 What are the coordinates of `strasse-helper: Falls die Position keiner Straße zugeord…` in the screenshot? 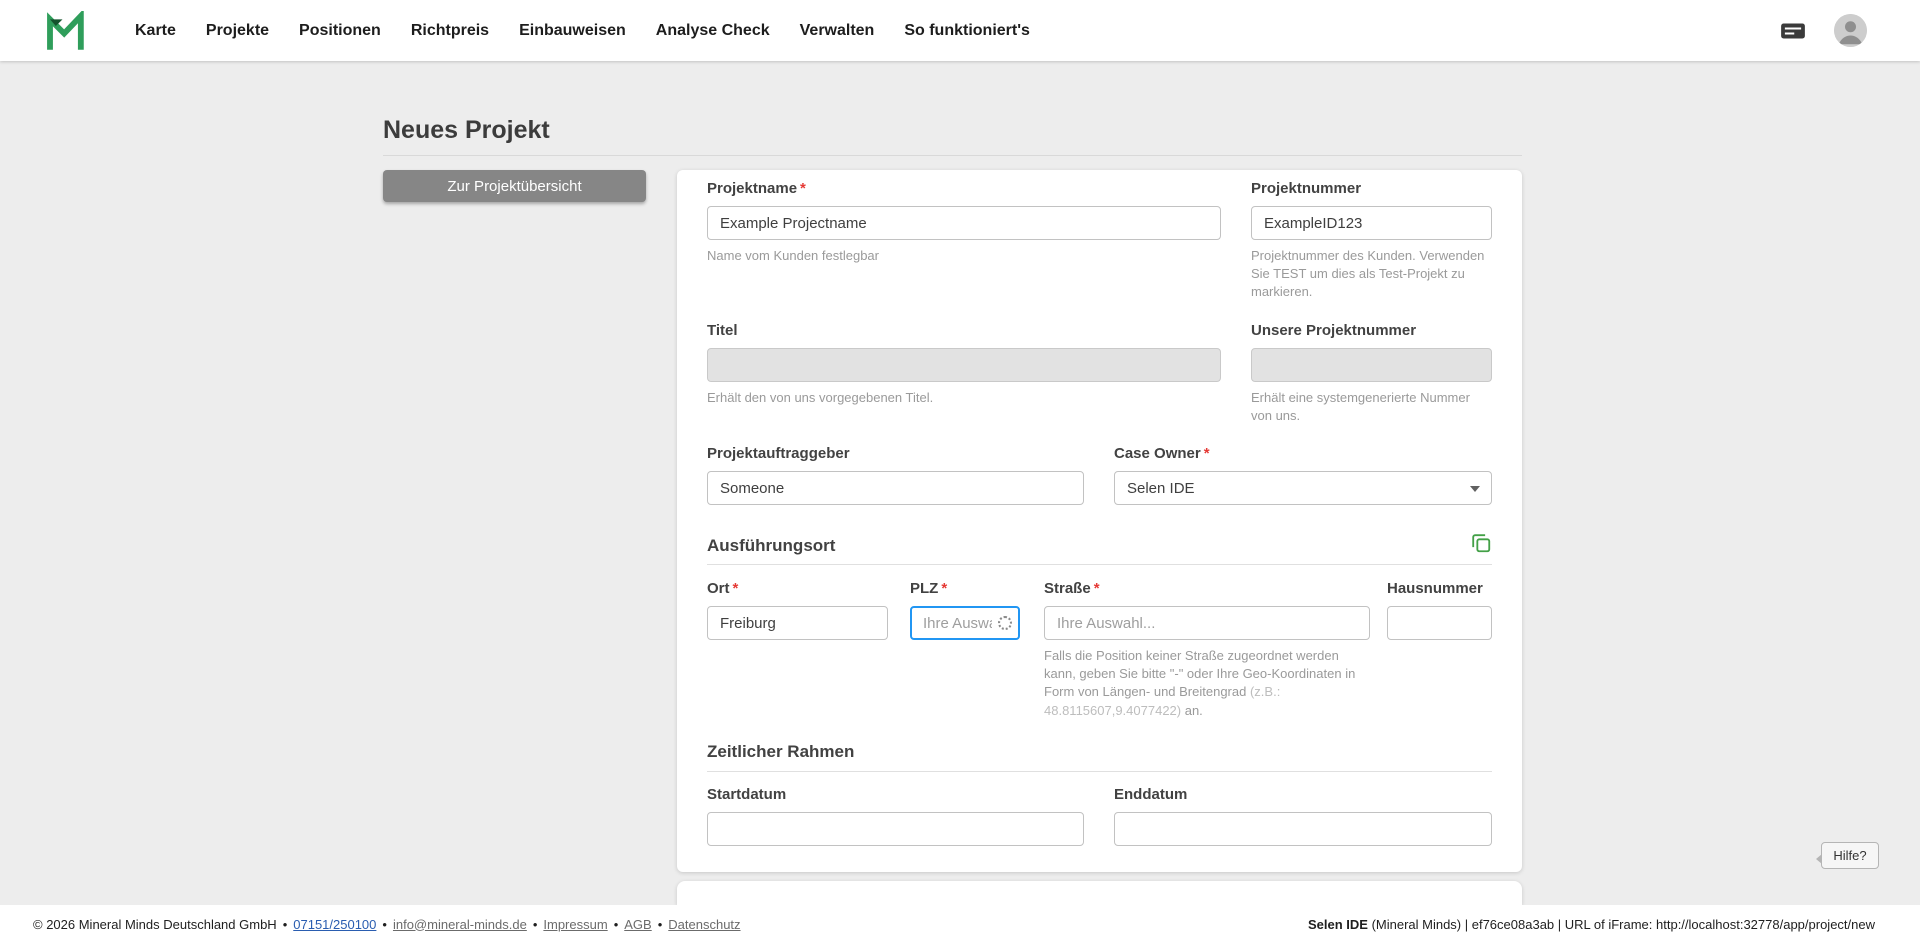 It's located at (1200, 683).